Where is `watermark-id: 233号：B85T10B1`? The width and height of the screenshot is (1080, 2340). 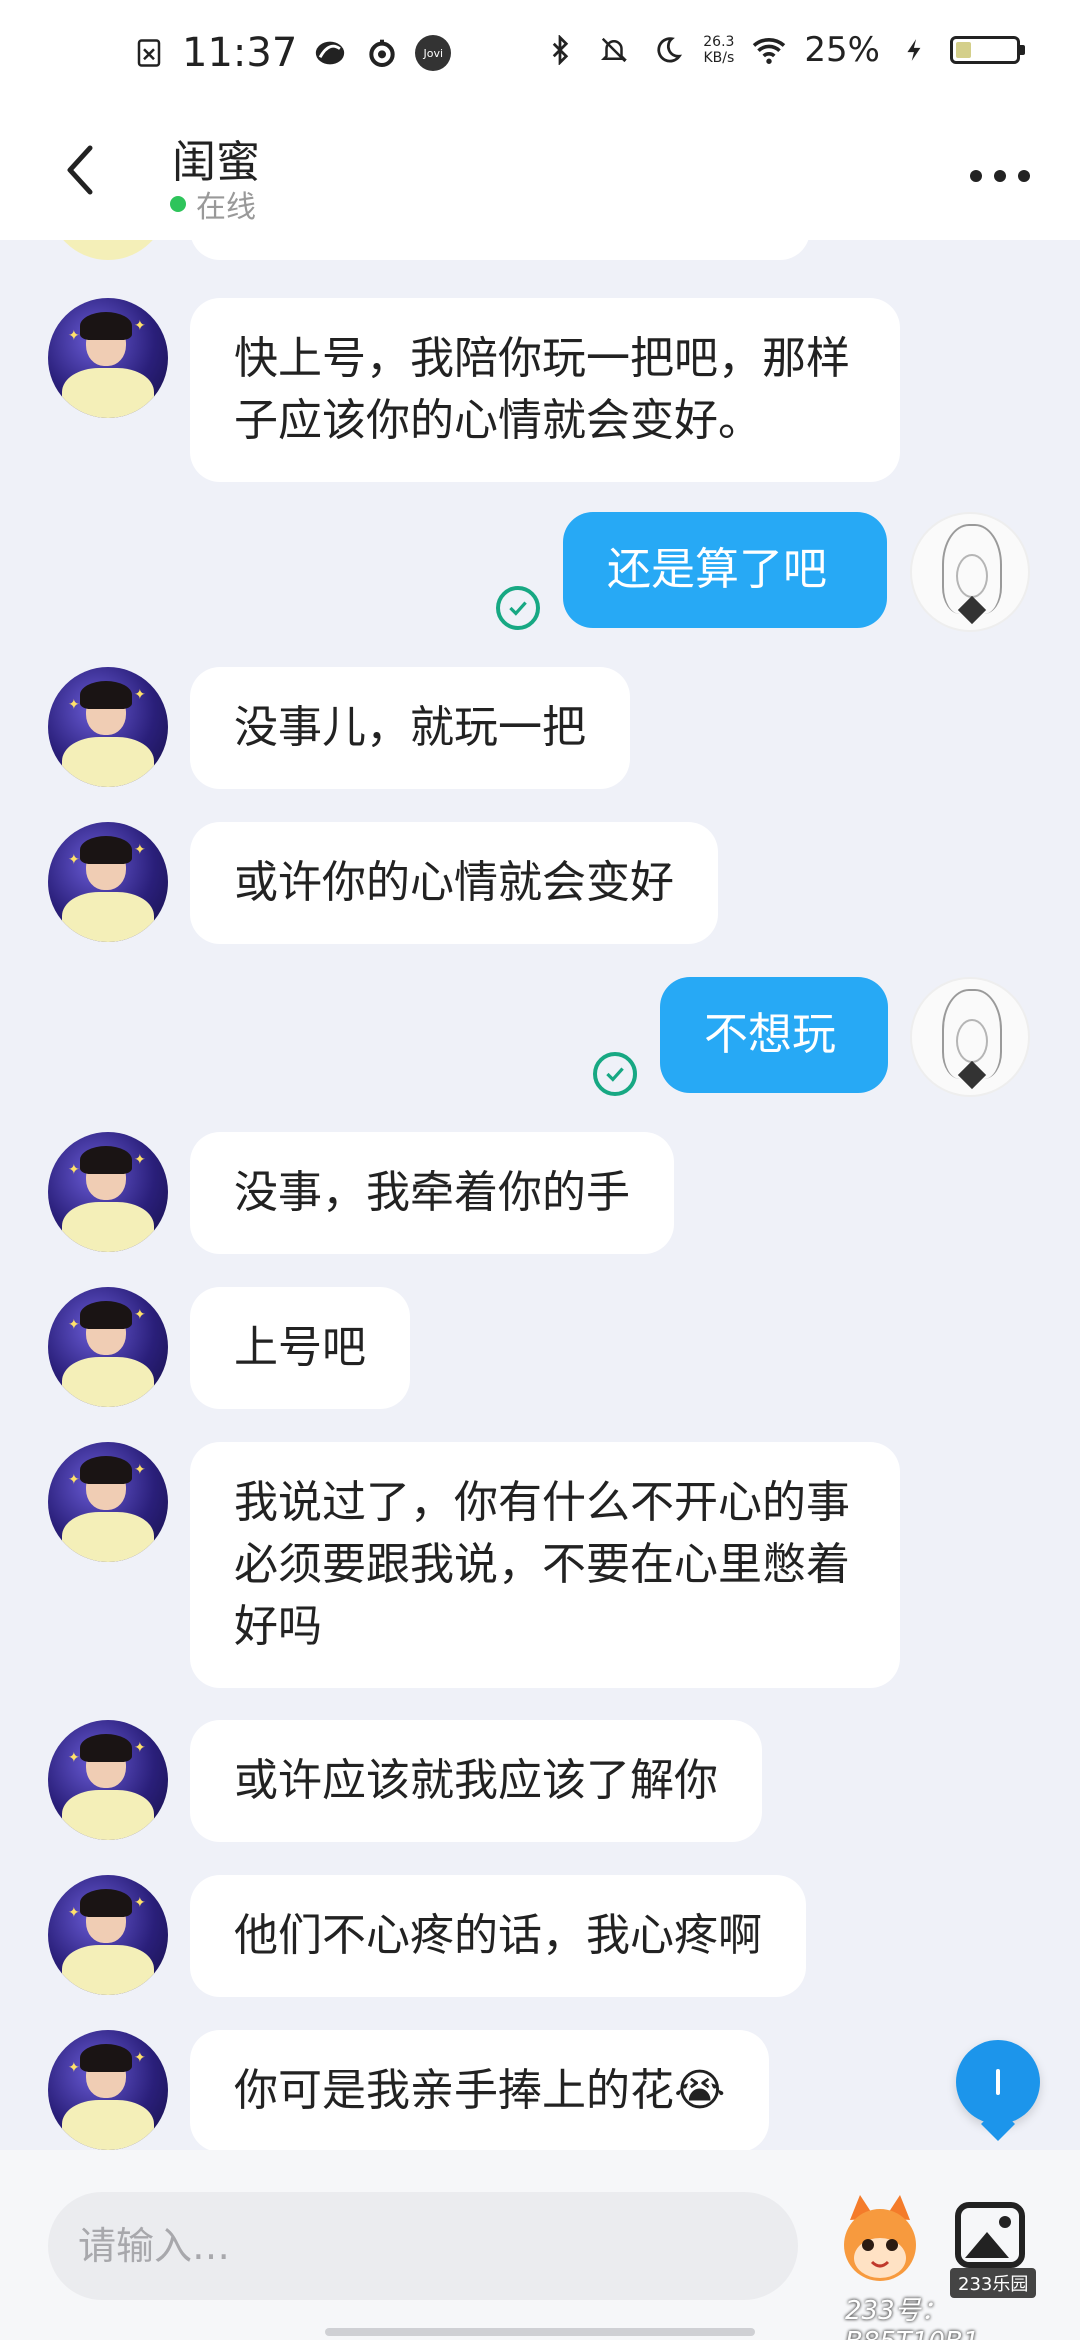 watermark-id: 233号：B85T10B1 is located at coordinates (912, 2318).